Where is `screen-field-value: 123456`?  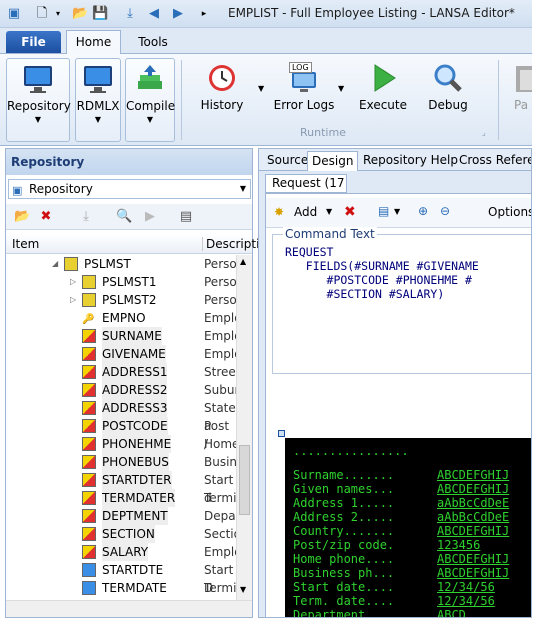 screen-field-value: 123456 is located at coordinates (458, 545).